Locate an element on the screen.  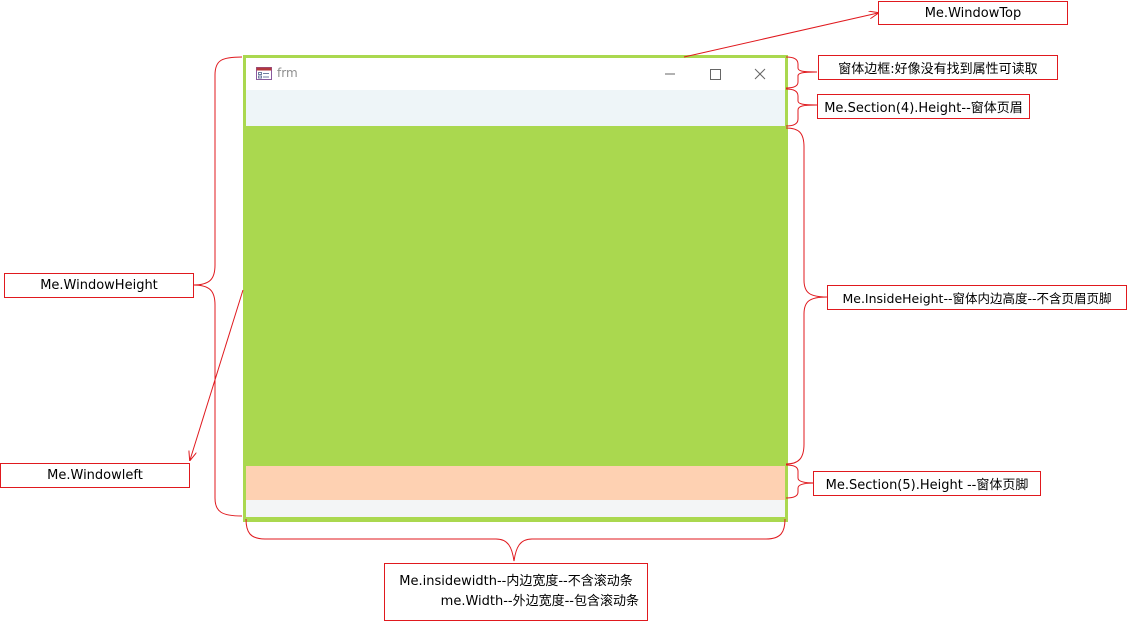
window-left-arrow is located at coordinates (217, 374).